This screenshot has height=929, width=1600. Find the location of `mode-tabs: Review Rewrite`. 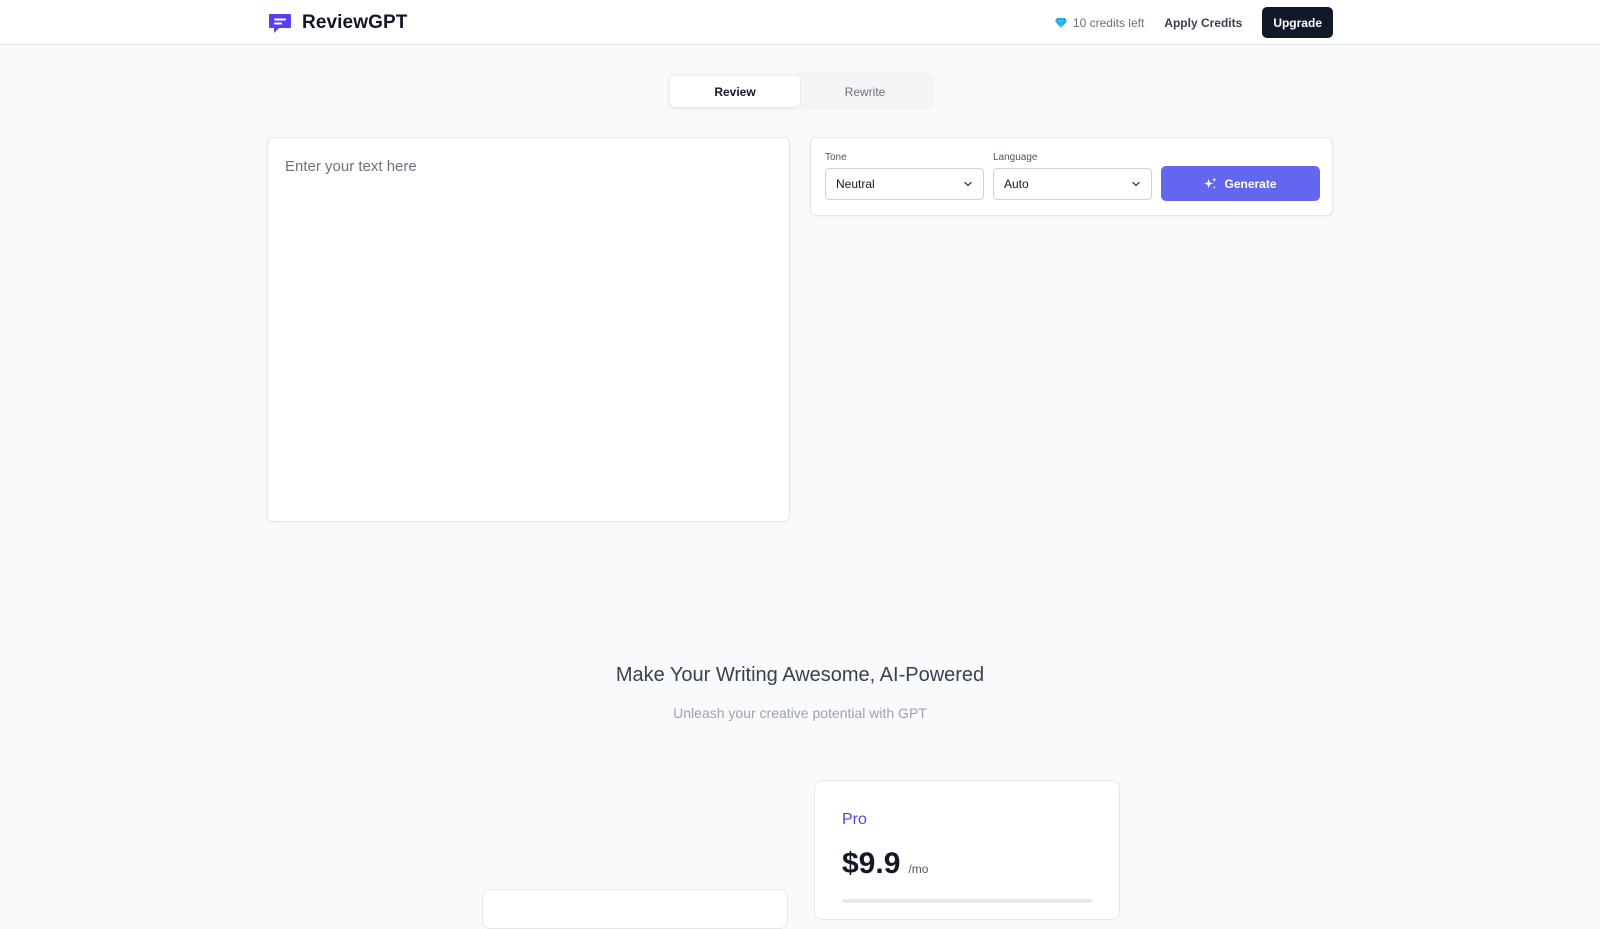

mode-tabs: Review Rewrite is located at coordinates (800, 91).